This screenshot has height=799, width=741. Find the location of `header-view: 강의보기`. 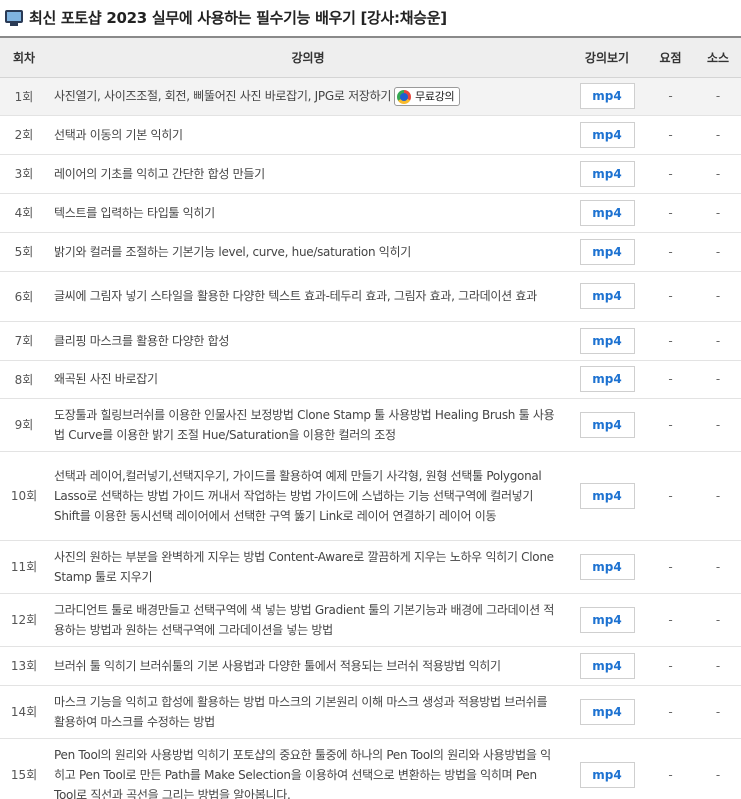

header-view: 강의보기 is located at coordinates (607, 57).